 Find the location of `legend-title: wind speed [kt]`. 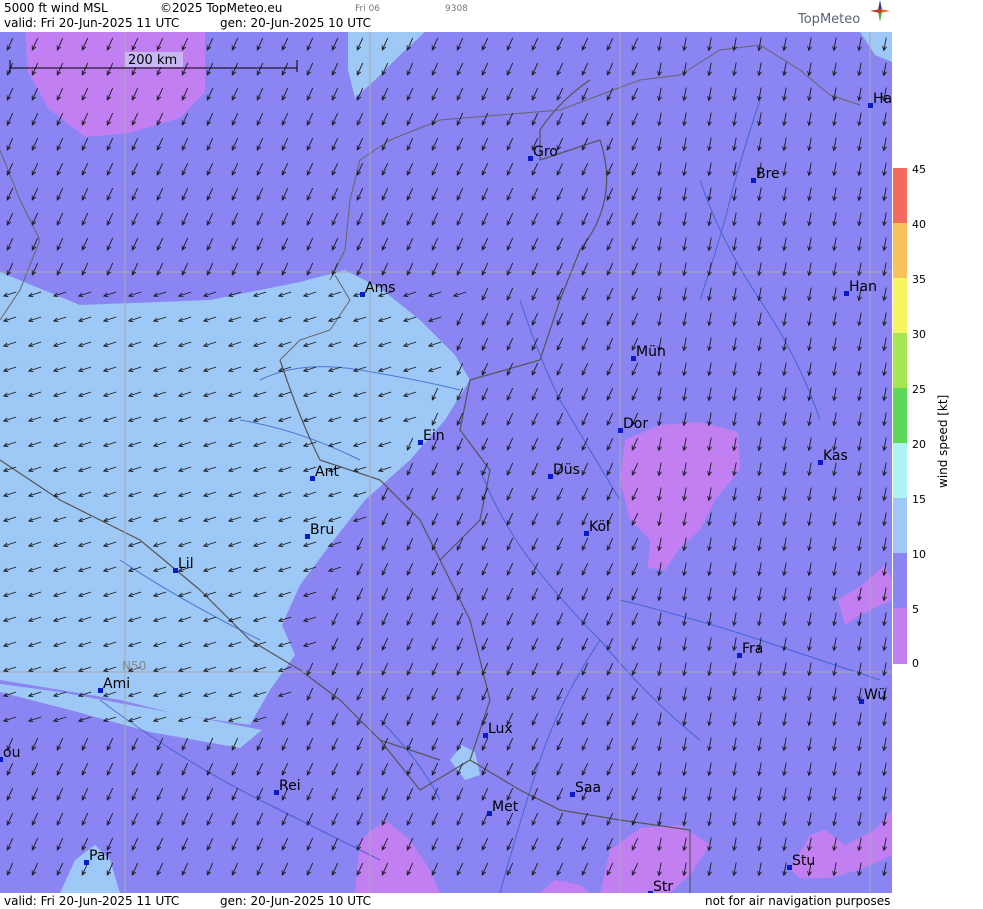

legend-title: wind speed [kt] is located at coordinates (943, 441).